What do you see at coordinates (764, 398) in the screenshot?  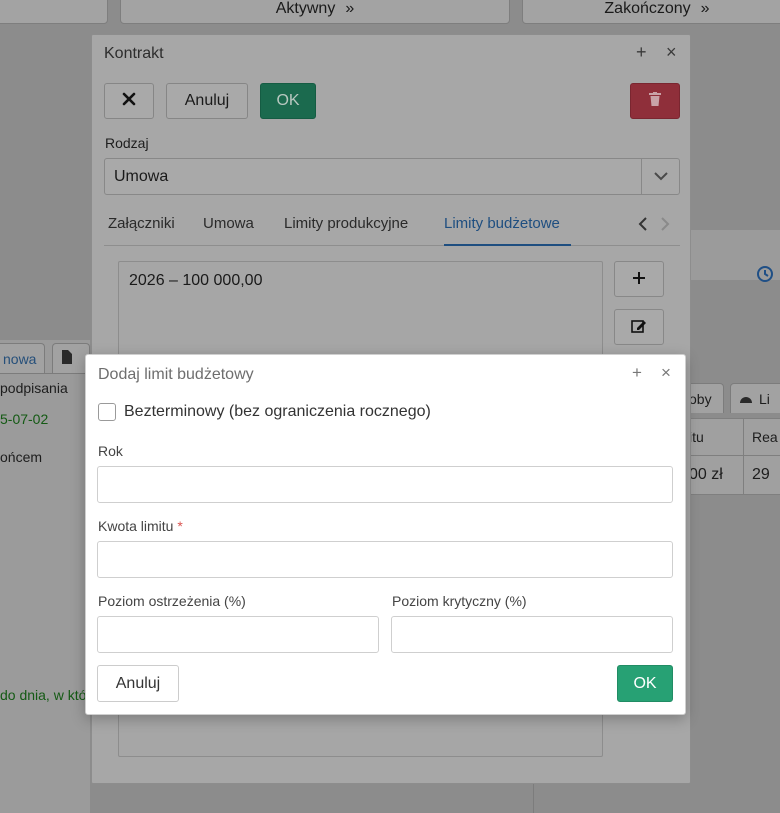 I see `right-tab-label: Li` at bounding box center [764, 398].